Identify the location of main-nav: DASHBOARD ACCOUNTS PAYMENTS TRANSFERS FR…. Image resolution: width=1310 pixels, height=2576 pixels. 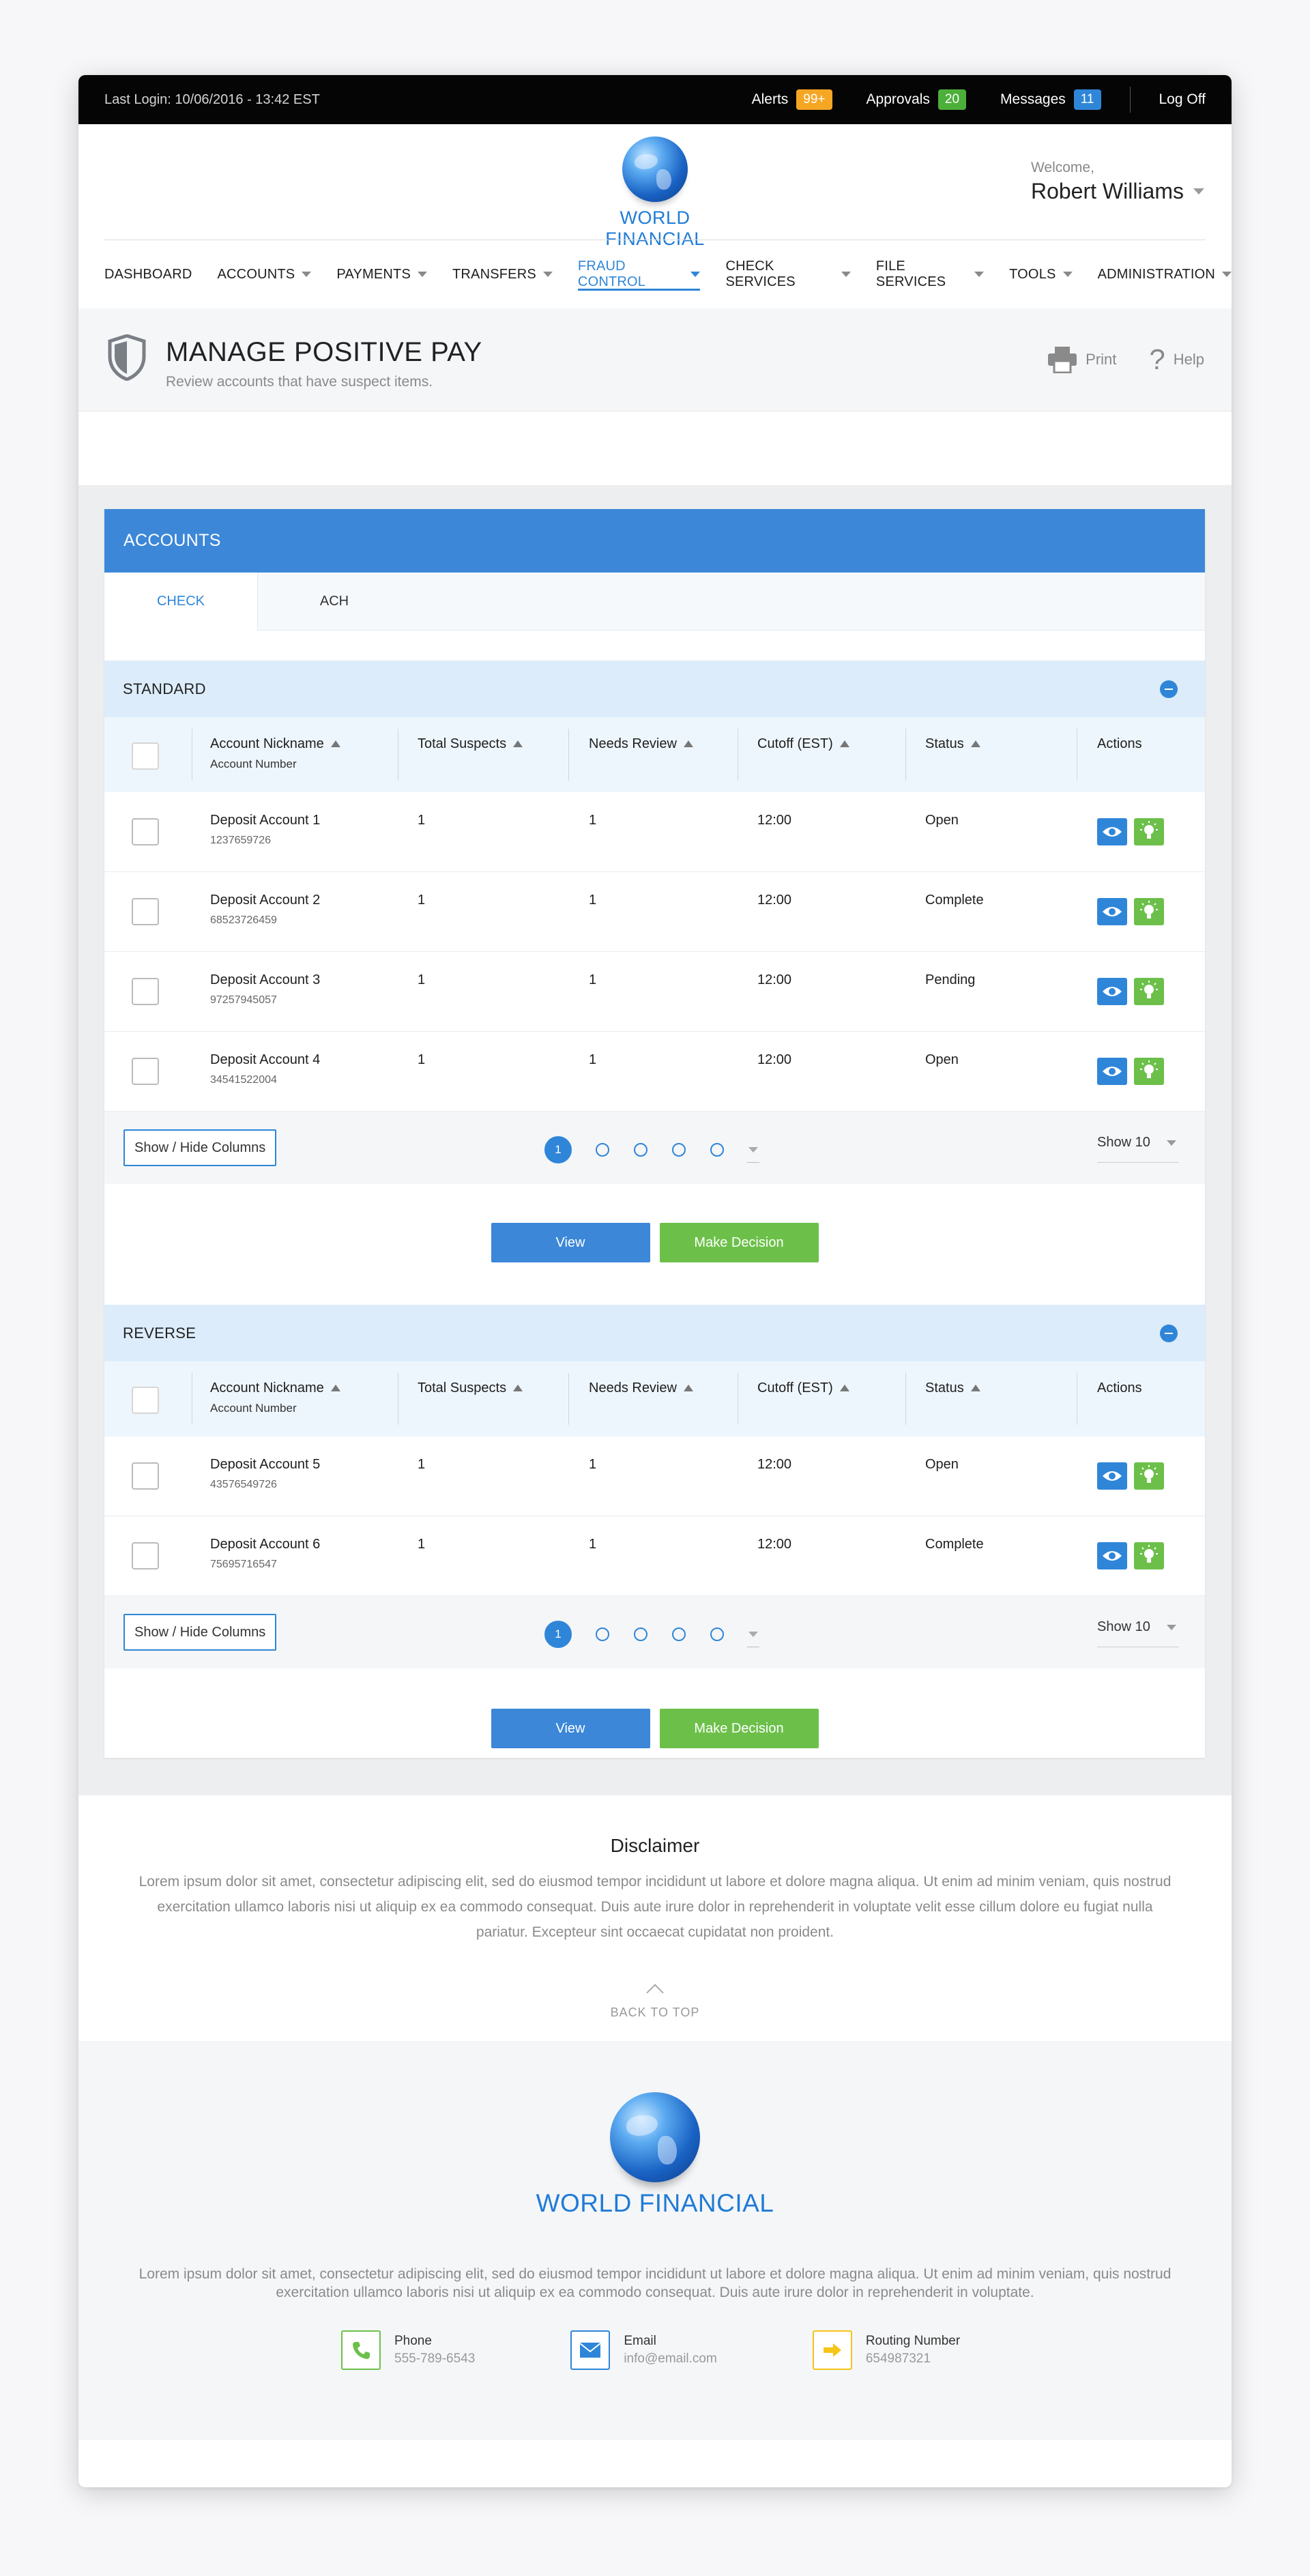
(655, 274).